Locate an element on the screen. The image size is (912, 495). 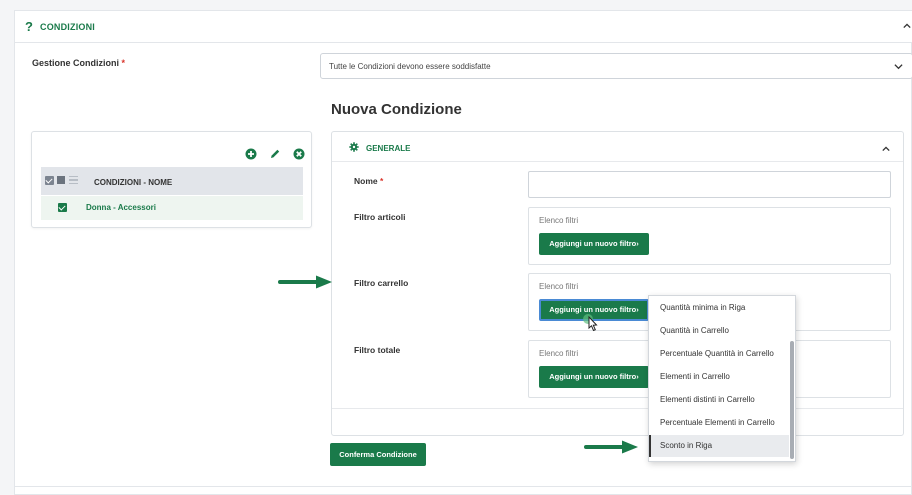
nome-input is located at coordinates (709, 184).